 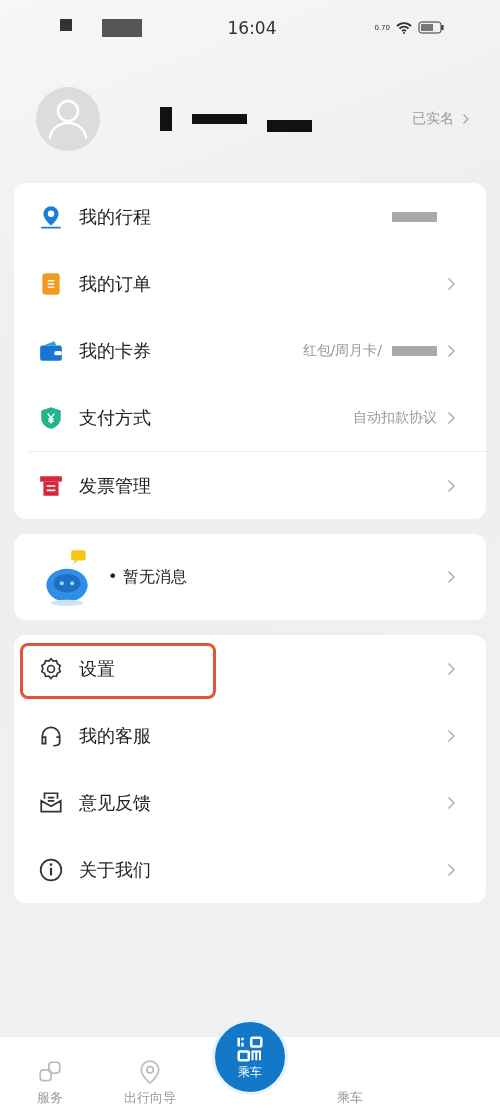 I want to click on menu-item: 我的行程, so click(x=250, y=216).